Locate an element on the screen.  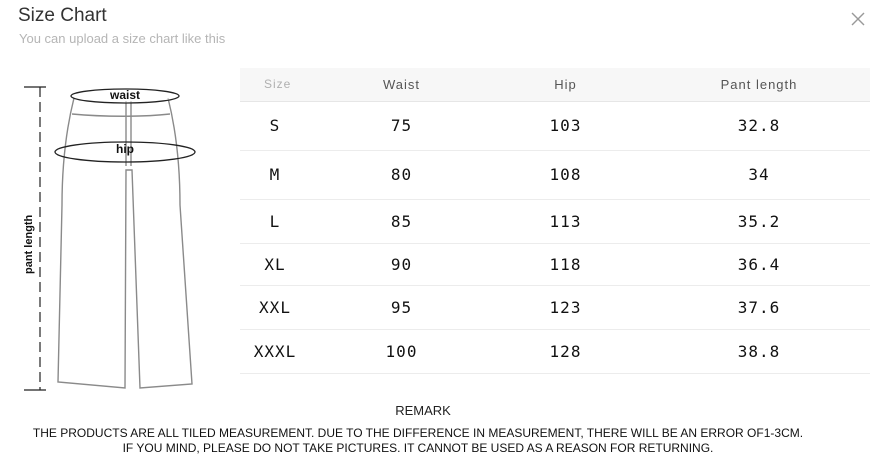
table-row: XXL 95 123 37.6 is located at coordinates (555, 307).